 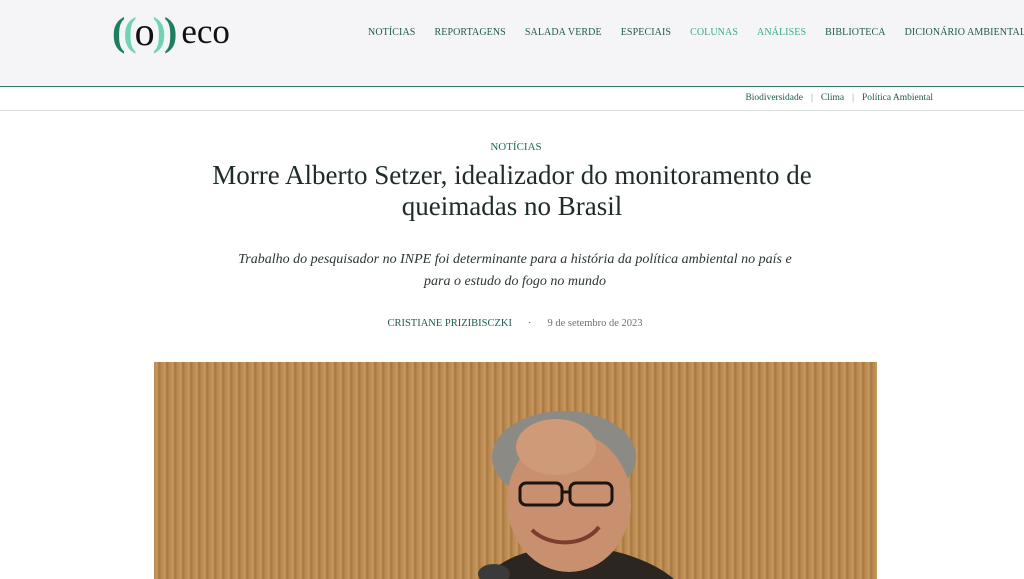 What do you see at coordinates (964, 32) in the screenshot?
I see `nav-item-dicionario-ambiental: DICIONÁRIO AMBIENTAL` at bounding box center [964, 32].